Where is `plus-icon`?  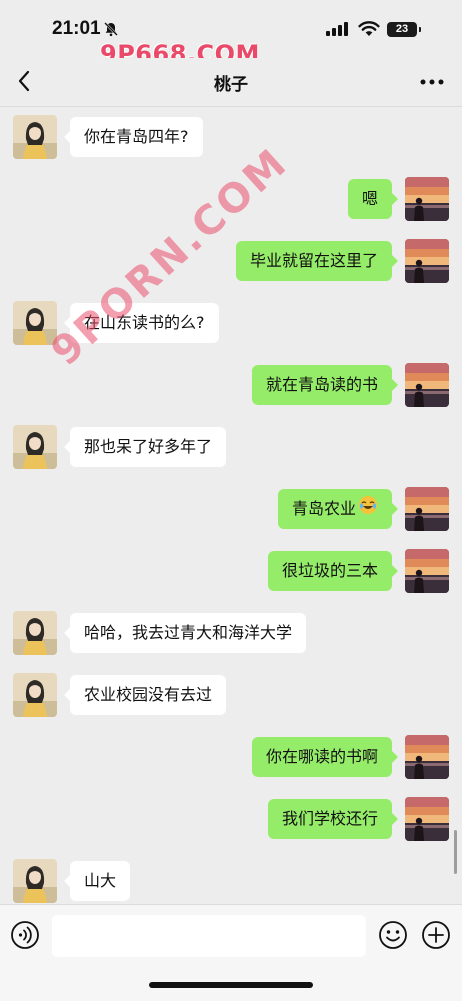
plus-icon is located at coordinates (436, 935).